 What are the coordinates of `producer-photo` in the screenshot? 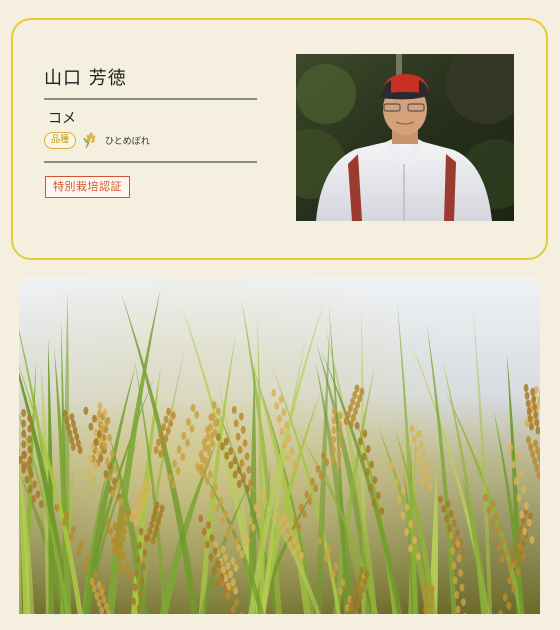 It's located at (405, 137).